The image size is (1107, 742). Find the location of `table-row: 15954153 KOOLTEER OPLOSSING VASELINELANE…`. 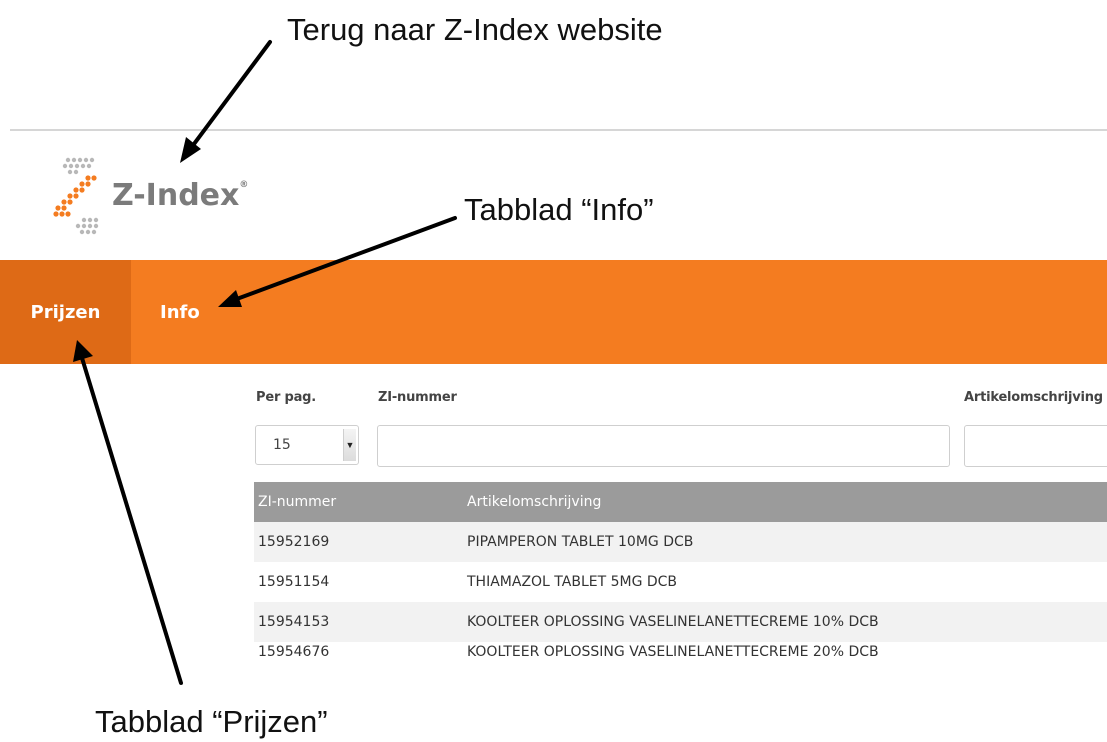

table-row: 15954153 KOOLTEER OPLOSSING VASELINELANE… is located at coordinates (680, 622).